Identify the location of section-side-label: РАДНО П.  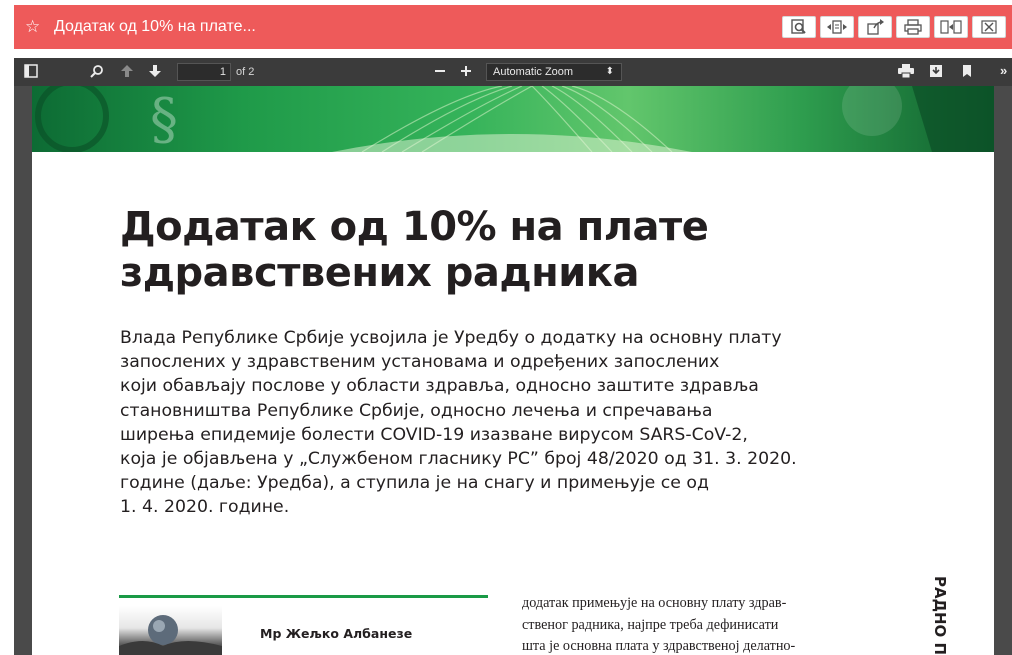
(940, 615).